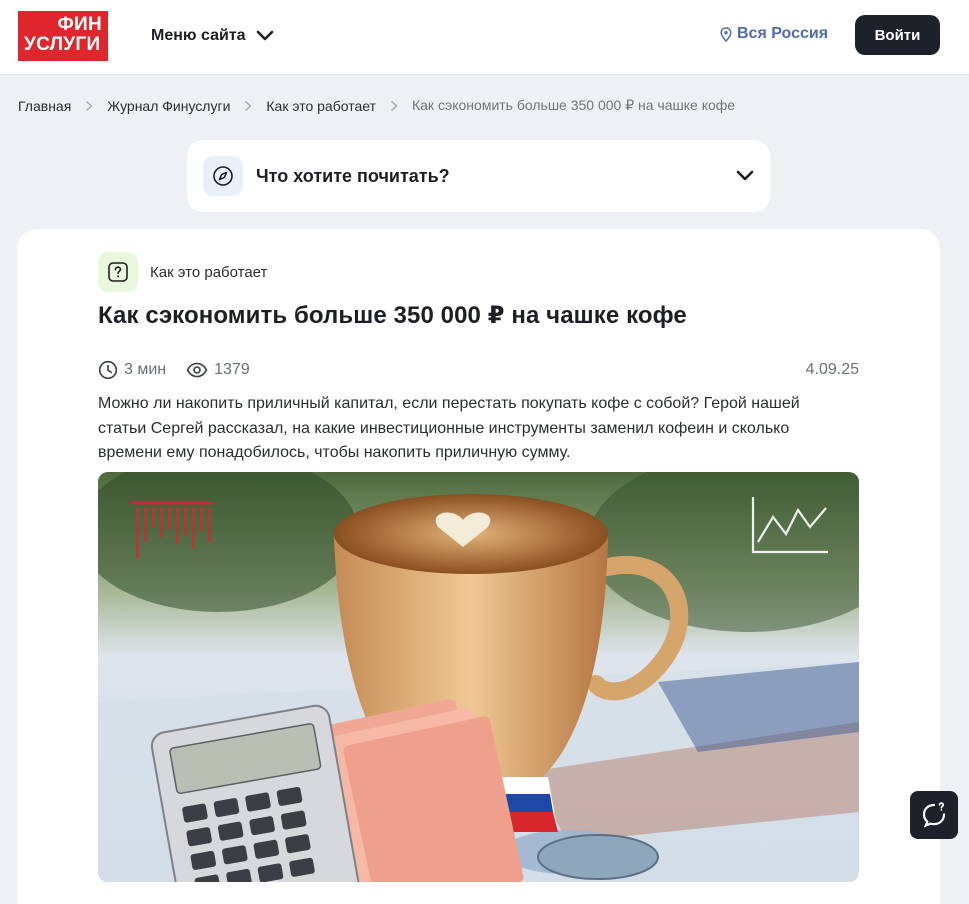  What do you see at coordinates (198, 35) in the screenshot?
I see `site-menu-label: Меню сайта` at bounding box center [198, 35].